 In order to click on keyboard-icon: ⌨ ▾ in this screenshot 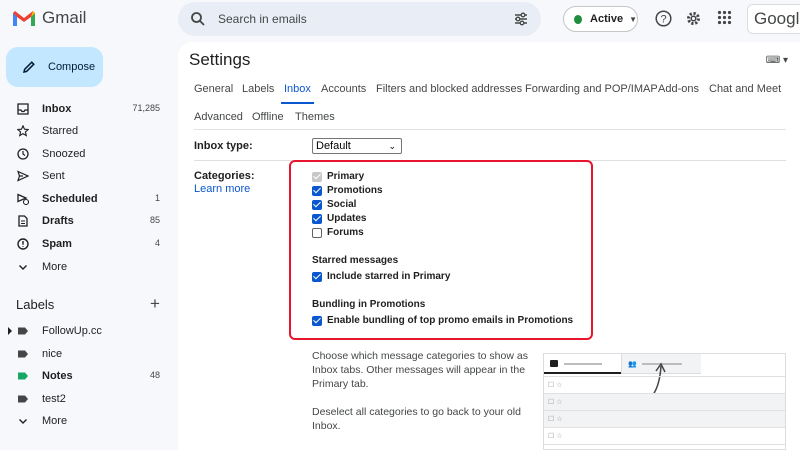, I will do `click(777, 60)`.